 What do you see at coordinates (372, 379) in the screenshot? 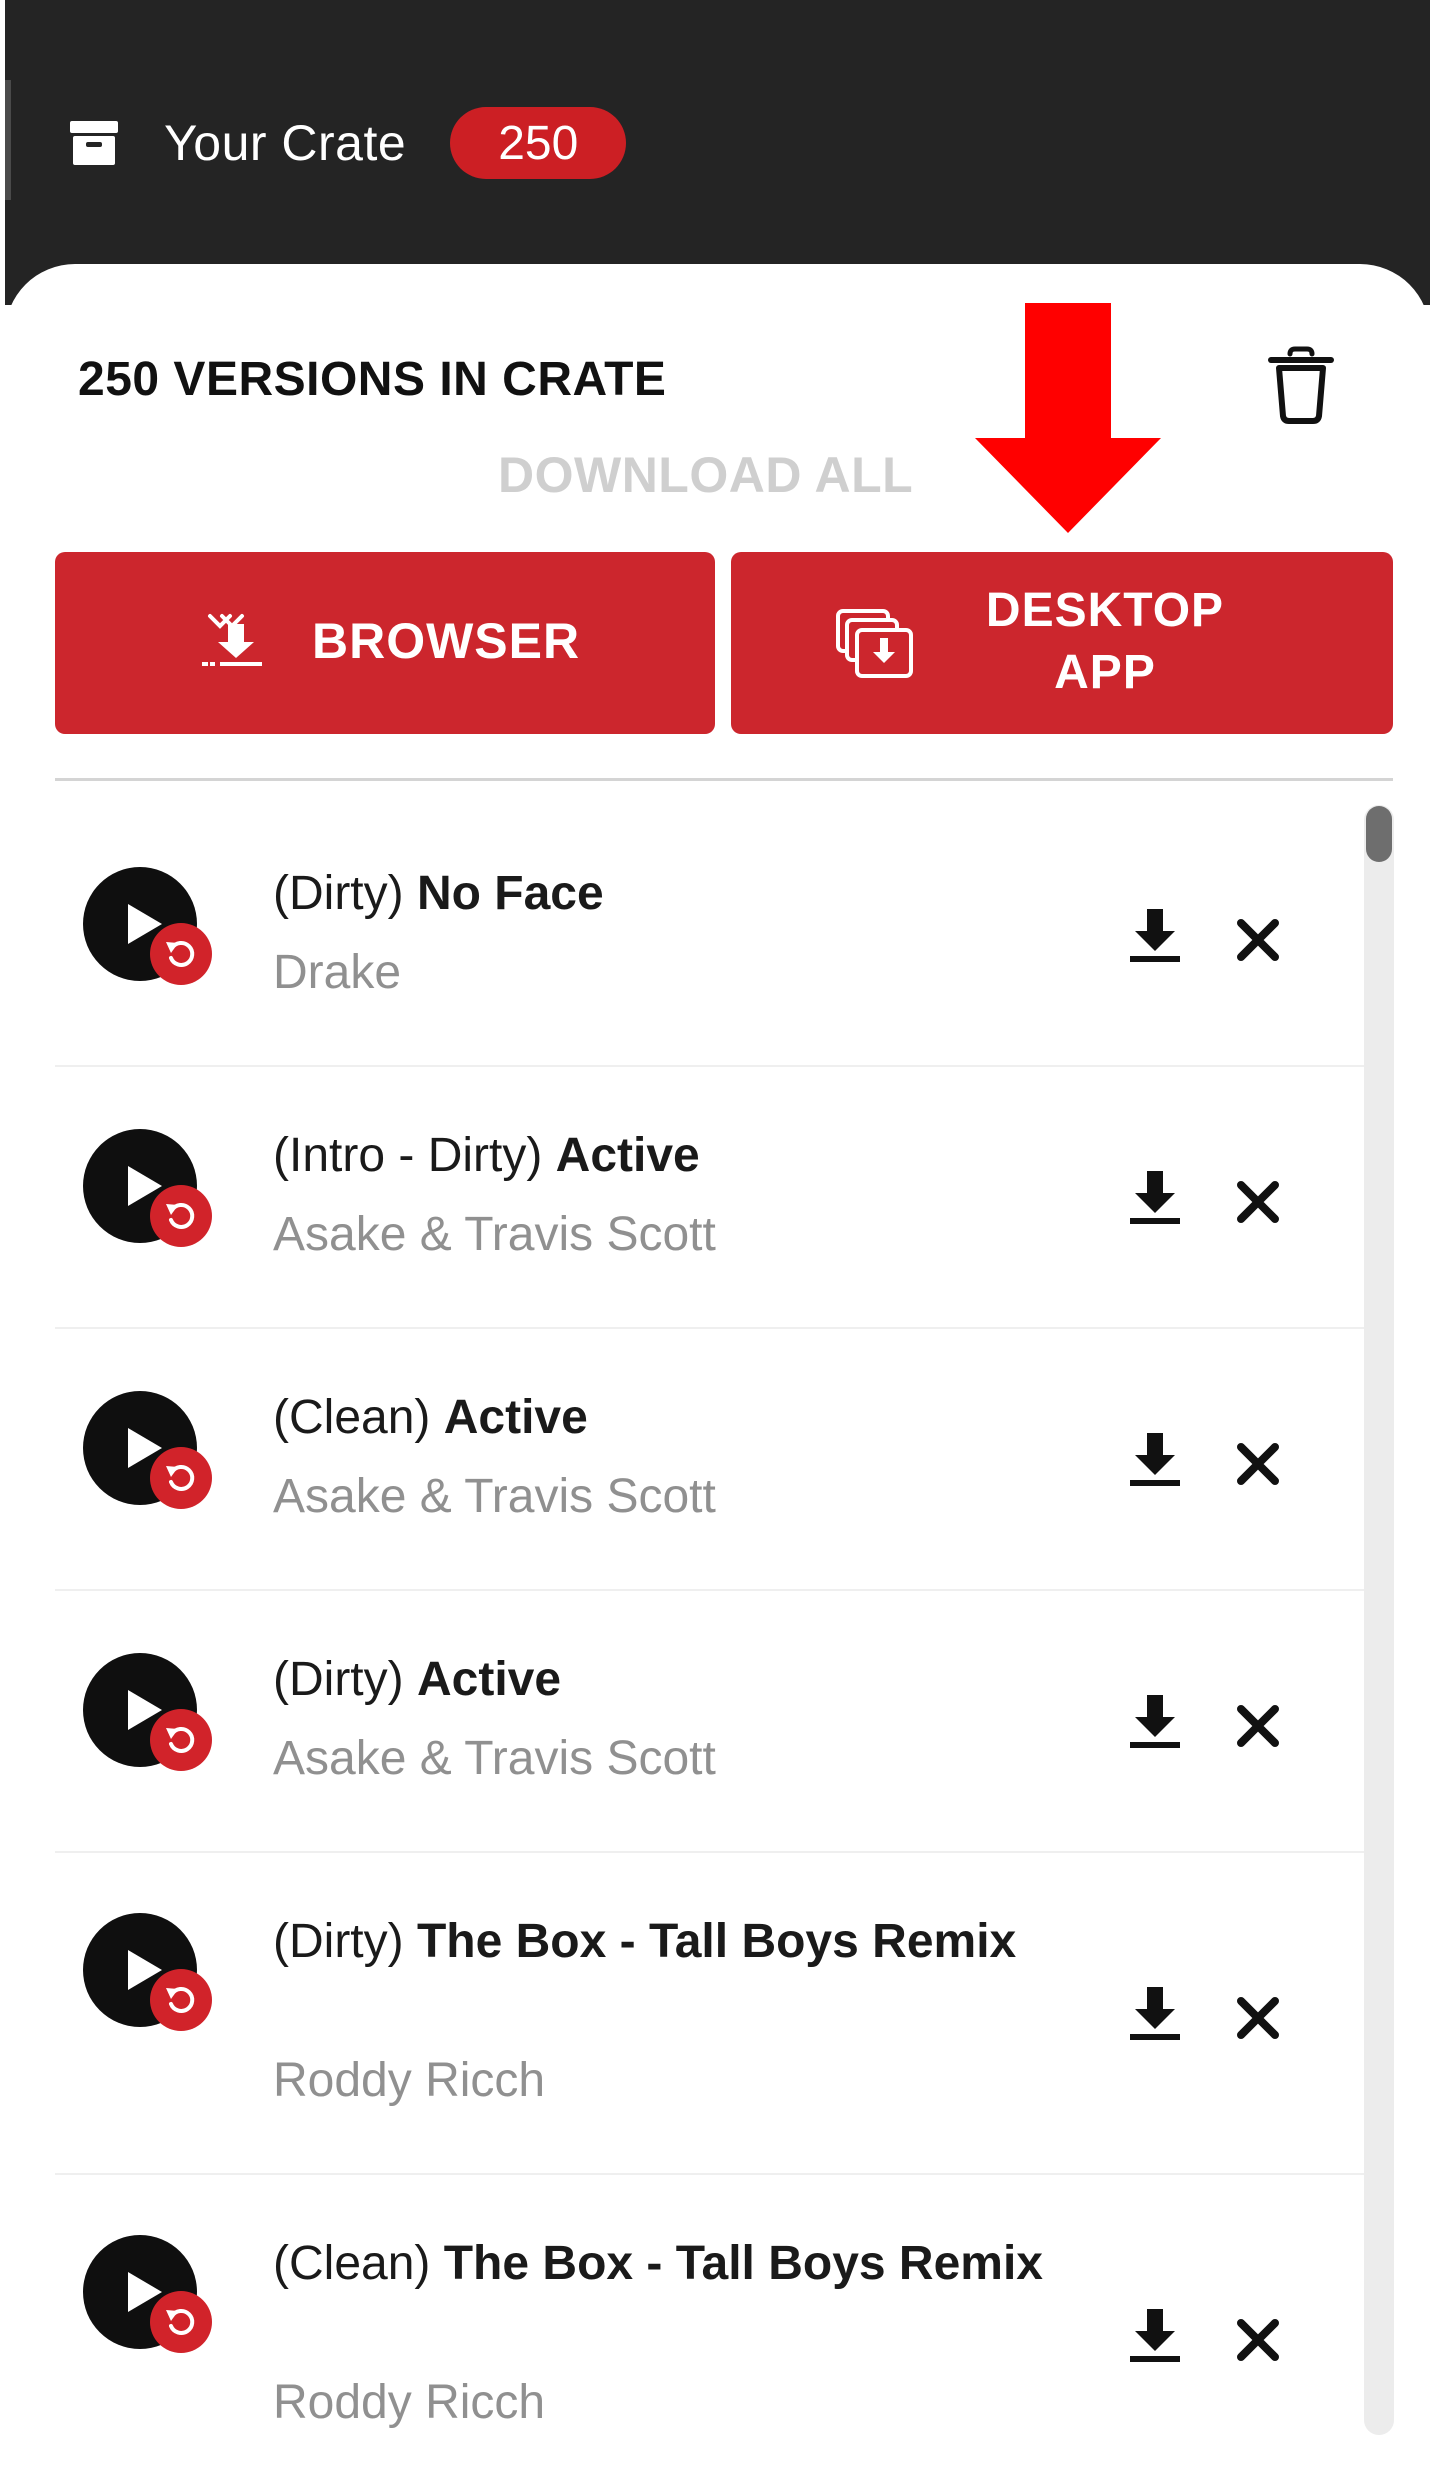
I see `crate-panel-title: 250 VERSIONS IN CRATE` at bounding box center [372, 379].